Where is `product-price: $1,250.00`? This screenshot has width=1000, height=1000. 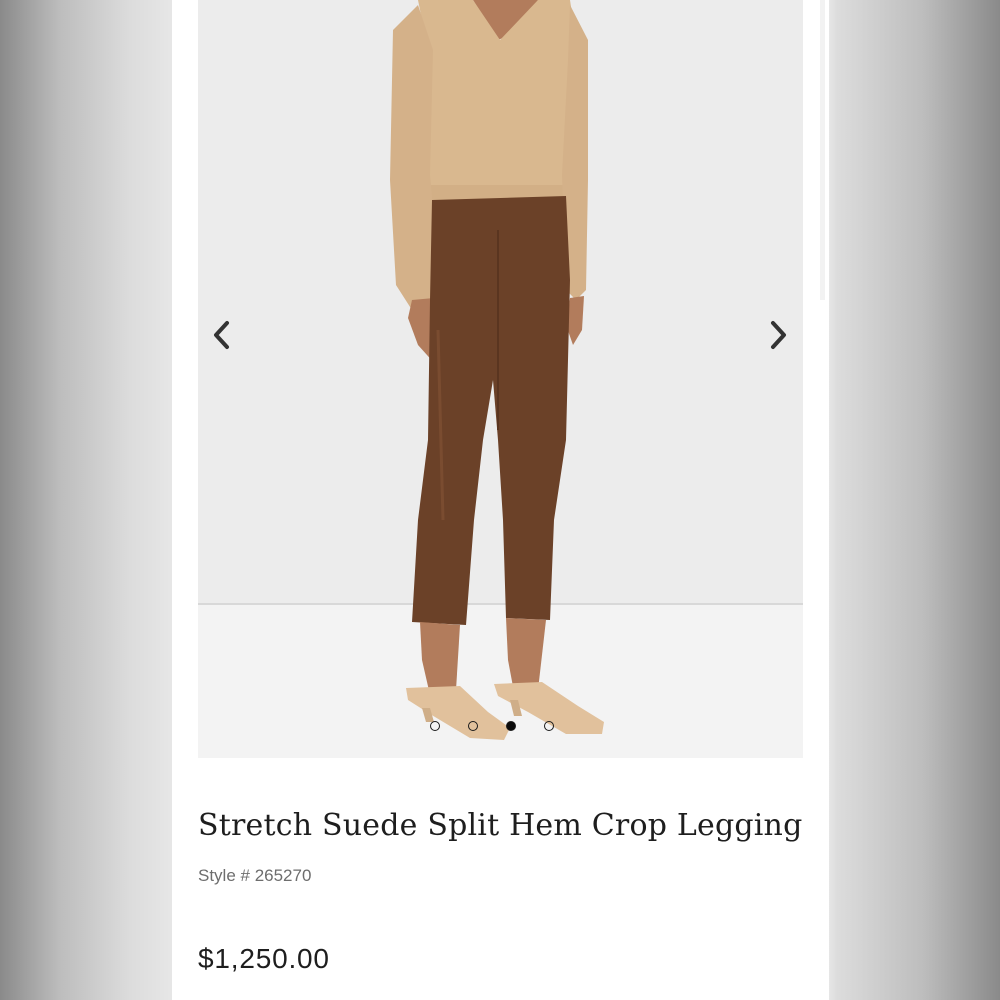 product-price: $1,250.00 is located at coordinates (264, 958).